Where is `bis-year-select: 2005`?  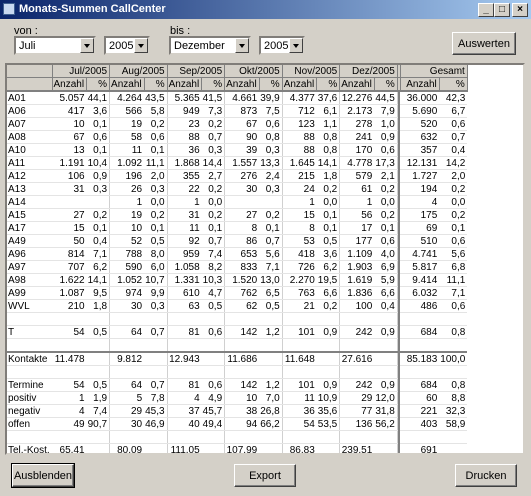
bis-year-select: 2005 is located at coordinates (282, 45).